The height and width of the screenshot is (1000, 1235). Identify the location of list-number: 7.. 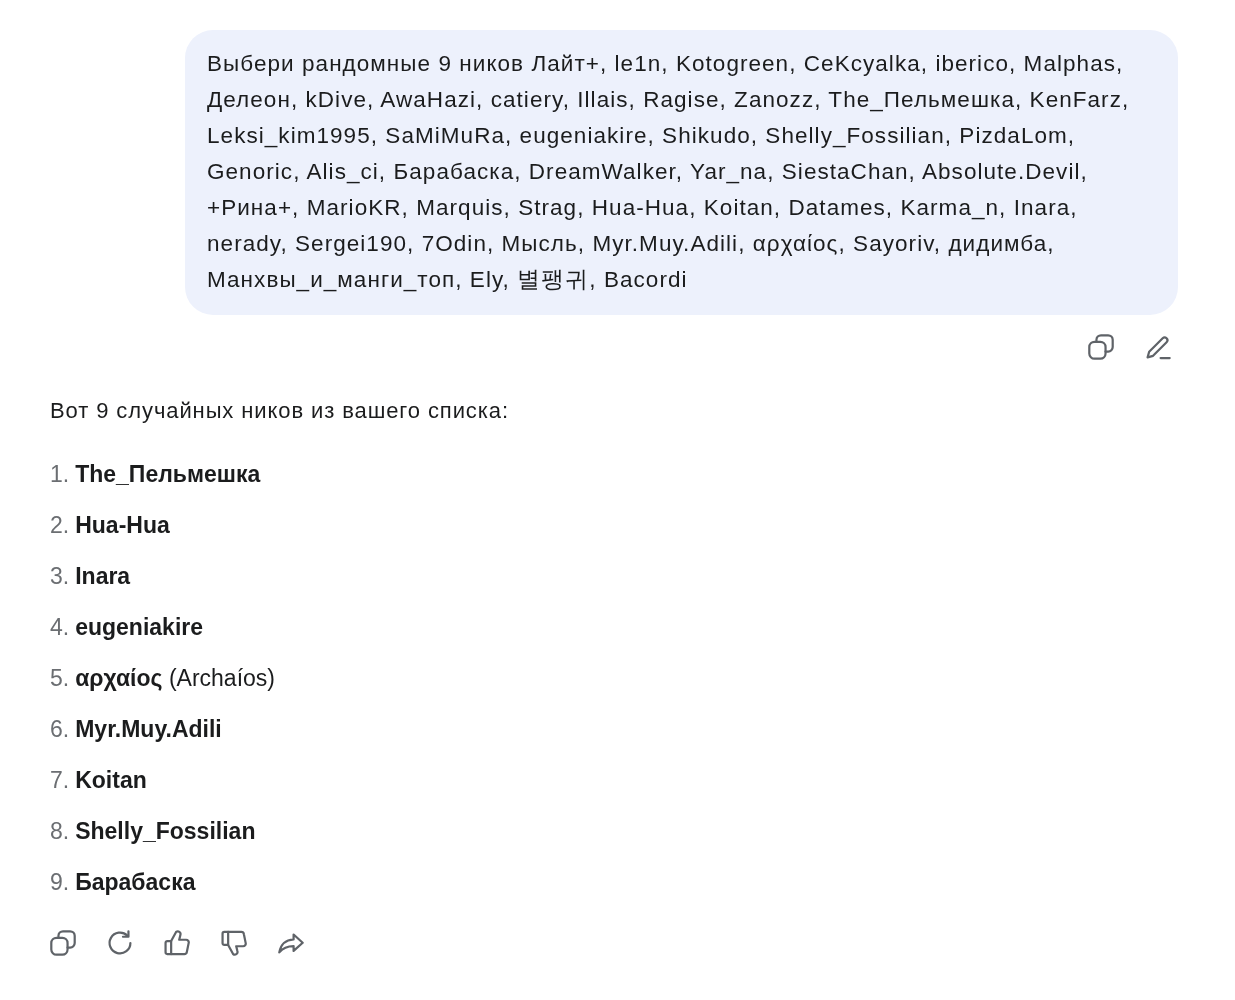
(60, 780).